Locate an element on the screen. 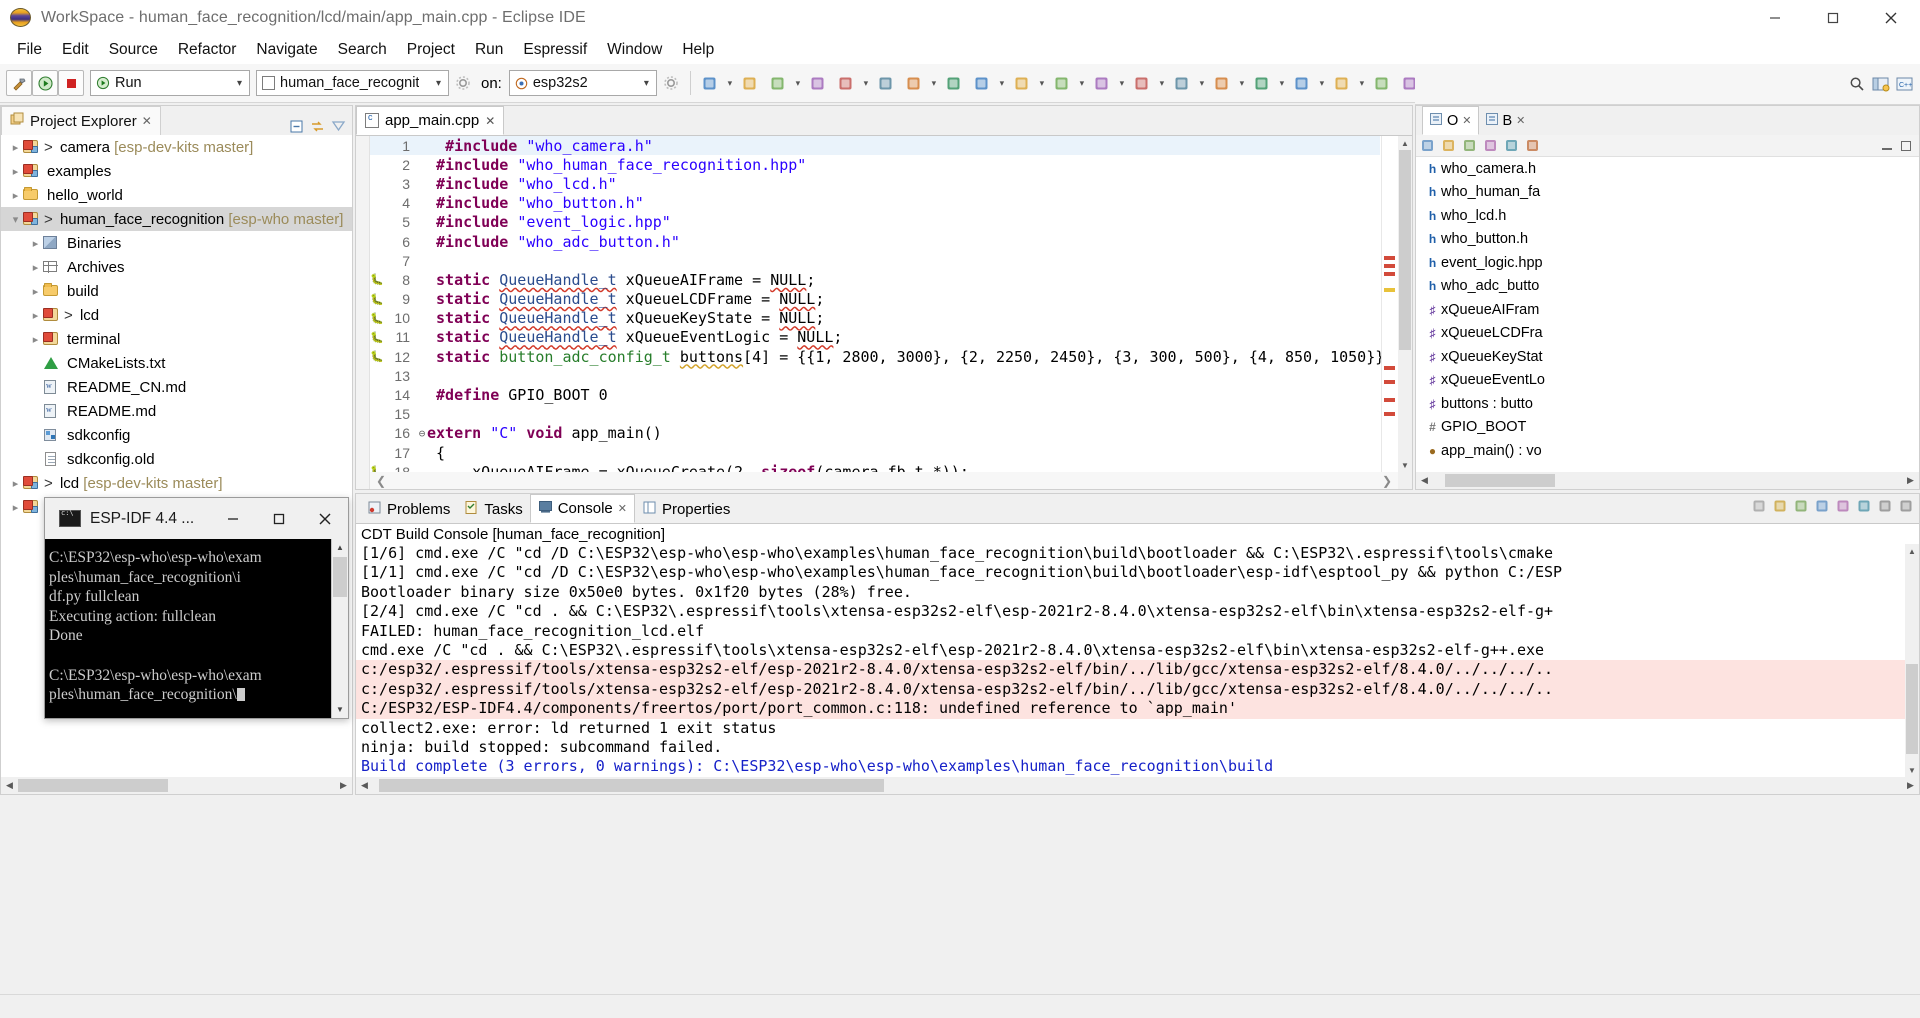  menu-project: Project is located at coordinates (431, 50).